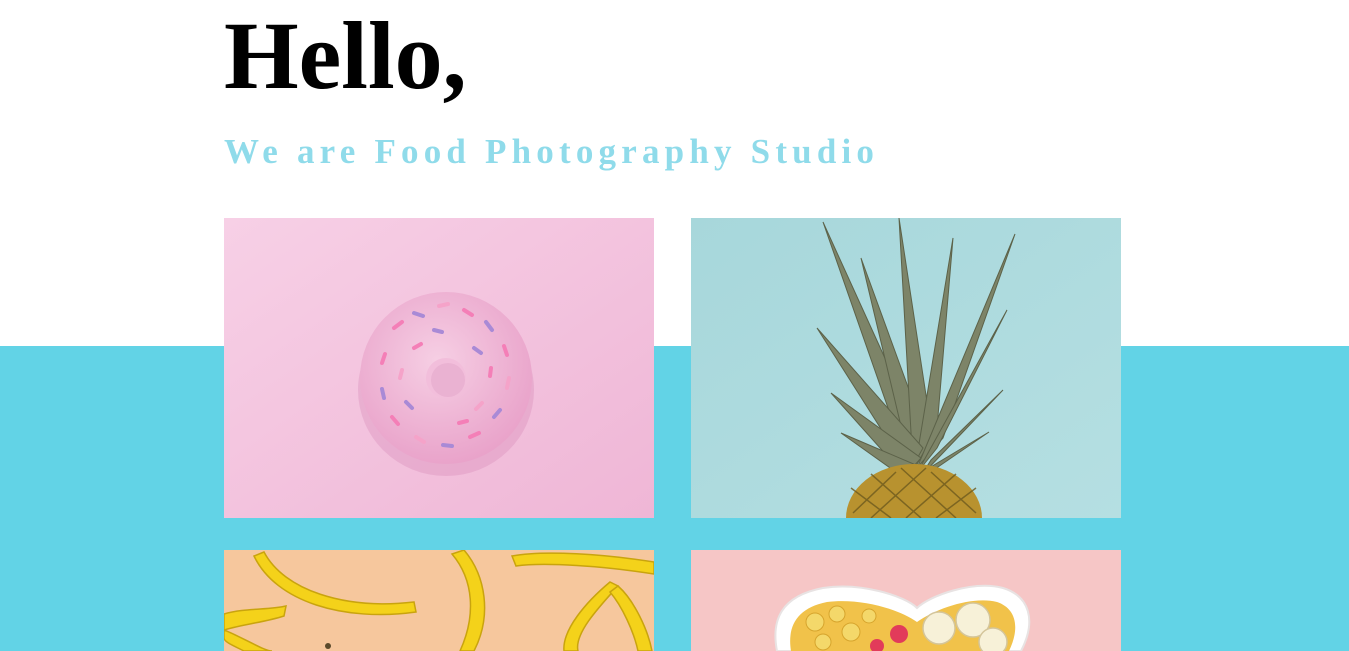 The height and width of the screenshot is (651, 1349). I want to click on donut-photo-icon, so click(439, 368).